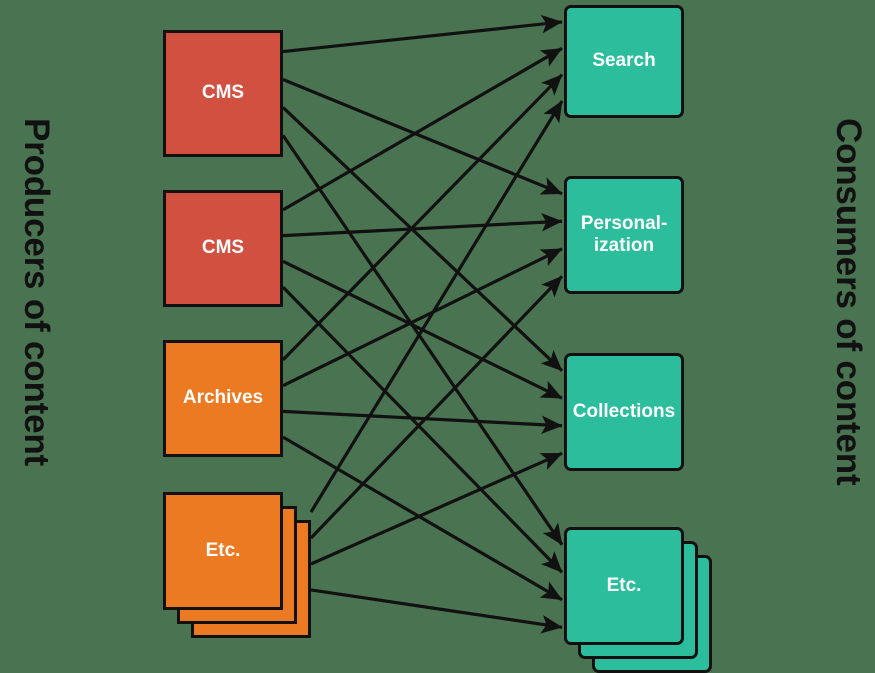 This screenshot has width=875, height=673. Describe the element at coordinates (422, 137) in the screenshot. I see `edge-cms-1-to-personalization` at that location.